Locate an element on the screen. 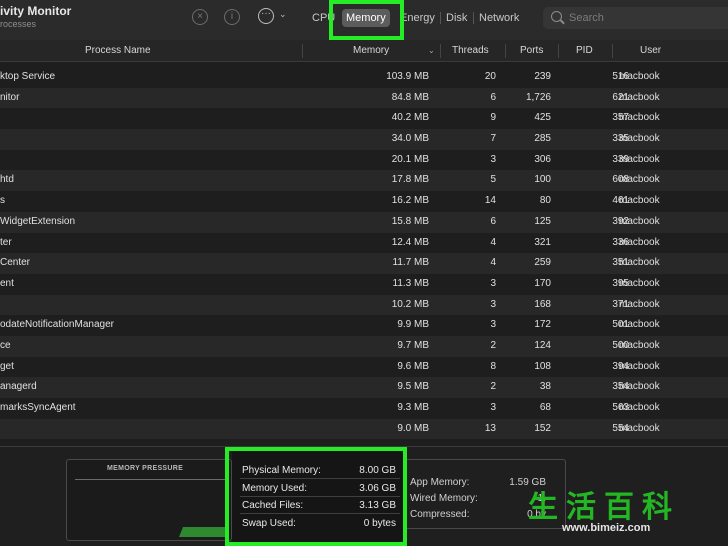 The image size is (728, 546). table-row: 10.2 MB 3 168 371 macbook is located at coordinates (364, 305).